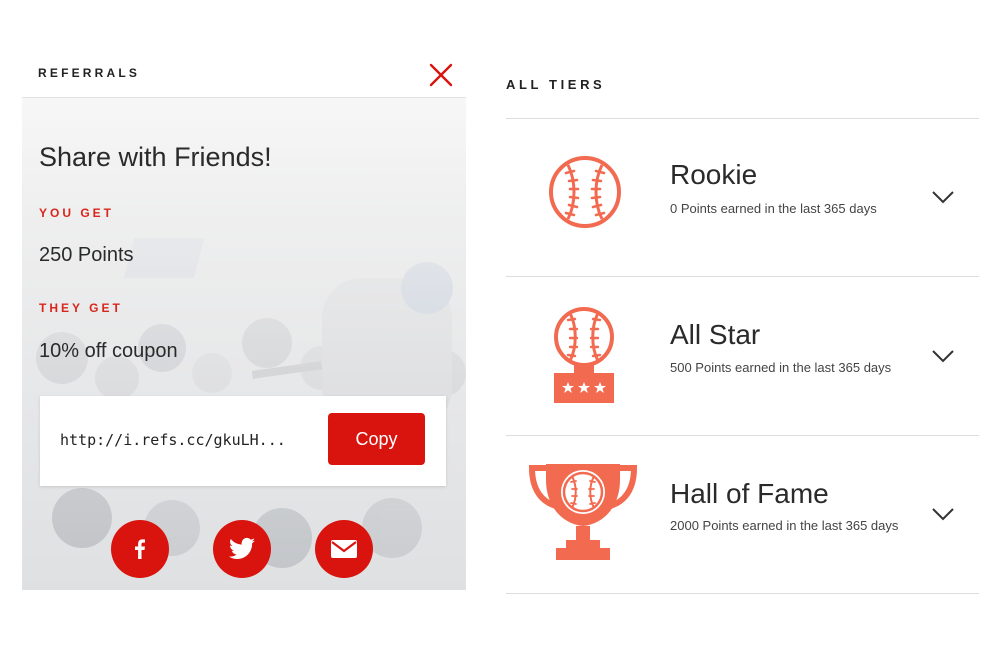 This screenshot has width=1000, height=648. I want to click on tier-name: All Star, so click(715, 334).